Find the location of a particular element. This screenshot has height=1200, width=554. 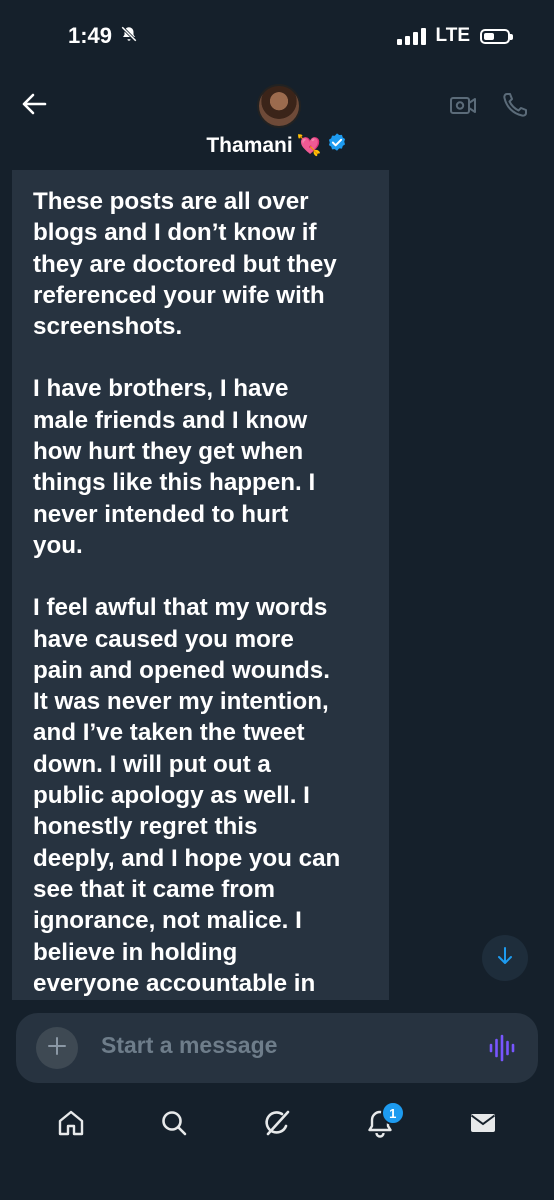

home-icon is located at coordinates (71, 1125).